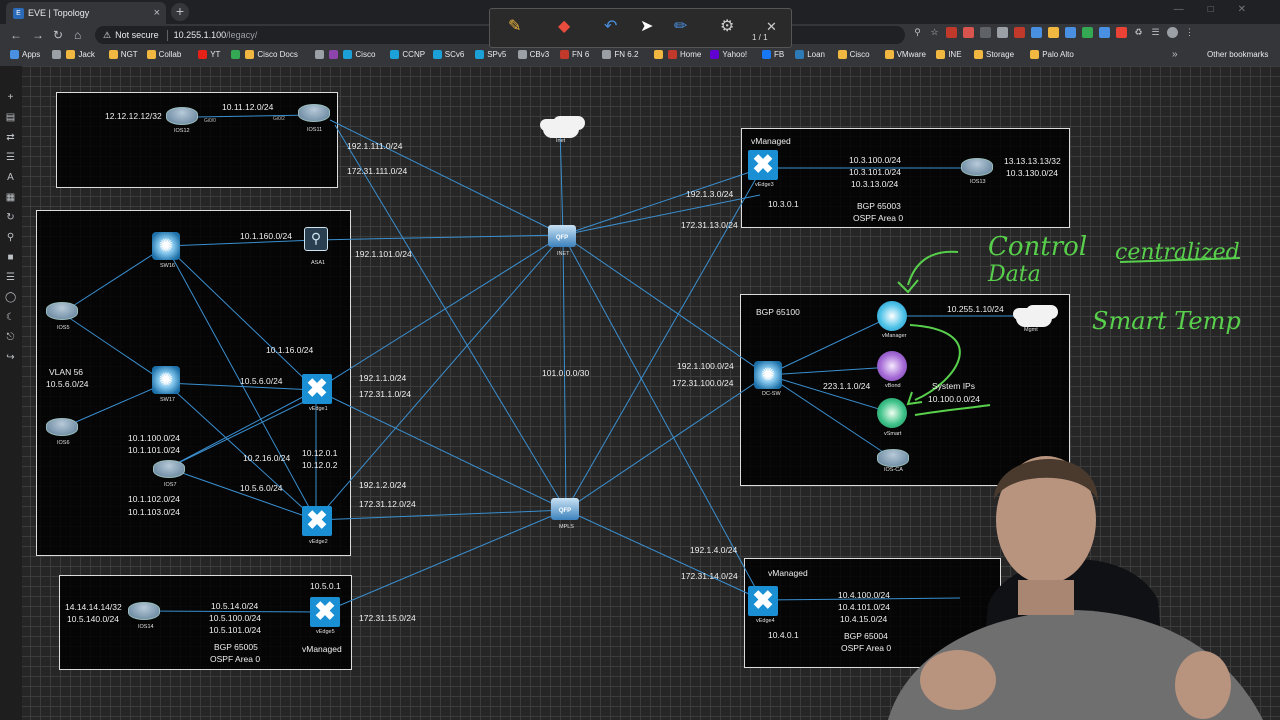 The height and width of the screenshot is (720, 1280). Describe the element at coordinates (107, 34) in the screenshot. I see `warning-icon: ⚠` at that location.